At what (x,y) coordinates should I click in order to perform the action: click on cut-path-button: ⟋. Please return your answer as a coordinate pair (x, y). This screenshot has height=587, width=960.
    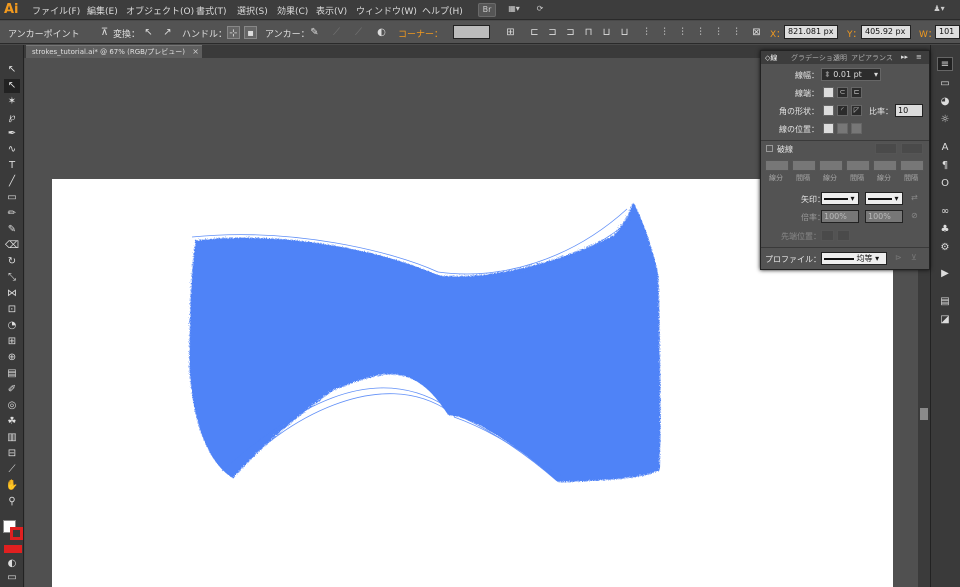
    Looking at the image, I should click on (358, 32).